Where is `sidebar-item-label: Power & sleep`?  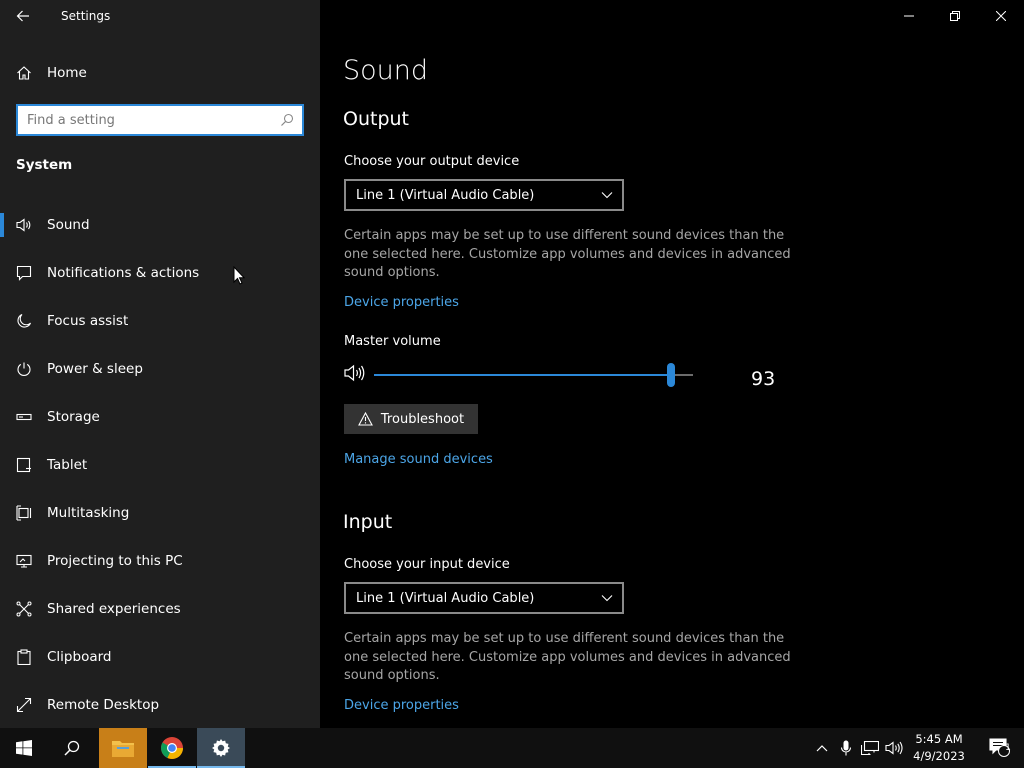
sidebar-item-label: Power & sleep is located at coordinates (95, 369).